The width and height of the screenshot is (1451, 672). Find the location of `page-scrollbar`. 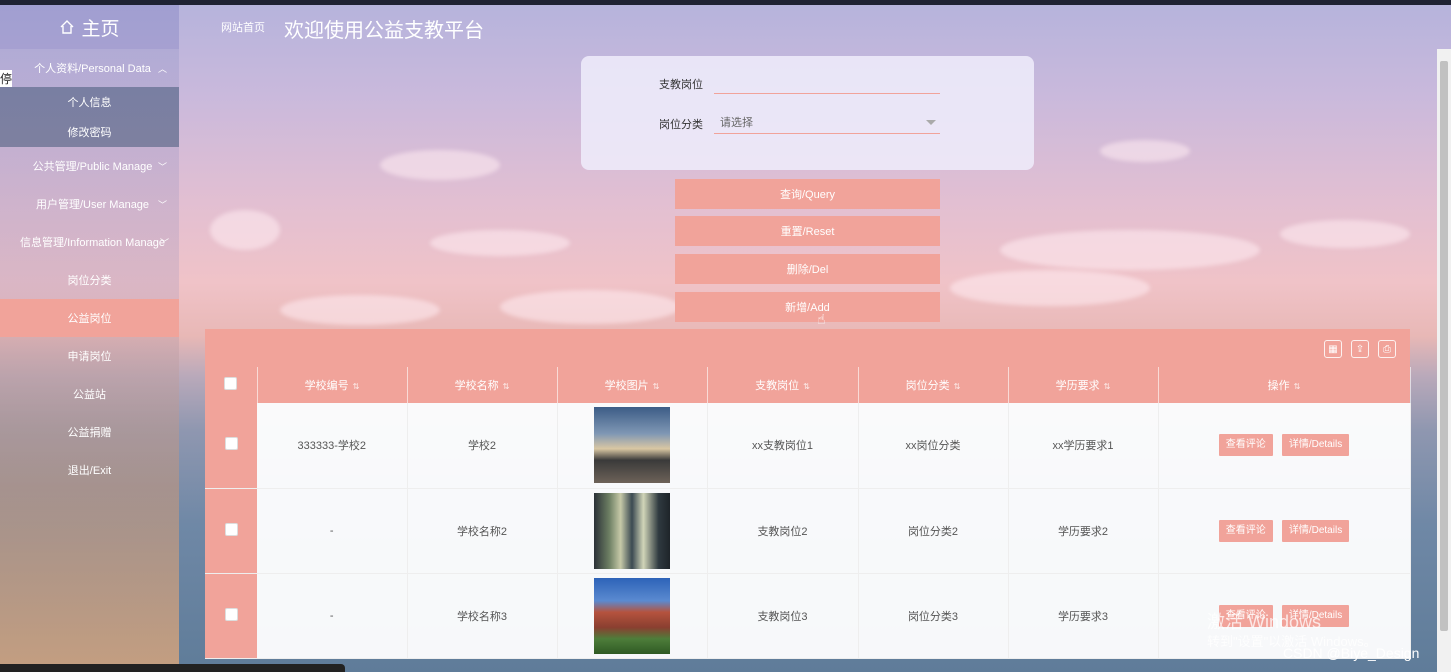

page-scrollbar is located at coordinates (1444, 360).